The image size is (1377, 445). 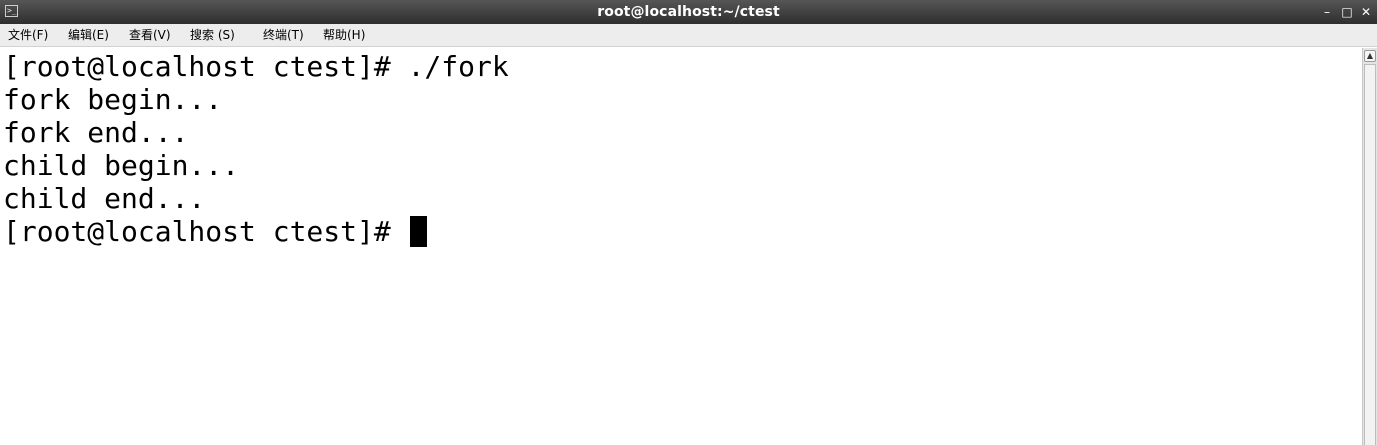 What do you see at coordinates (283, 35) in the screenshot?
I see `menu-terminal: 终端(T)` at bounding box center [283, 35].